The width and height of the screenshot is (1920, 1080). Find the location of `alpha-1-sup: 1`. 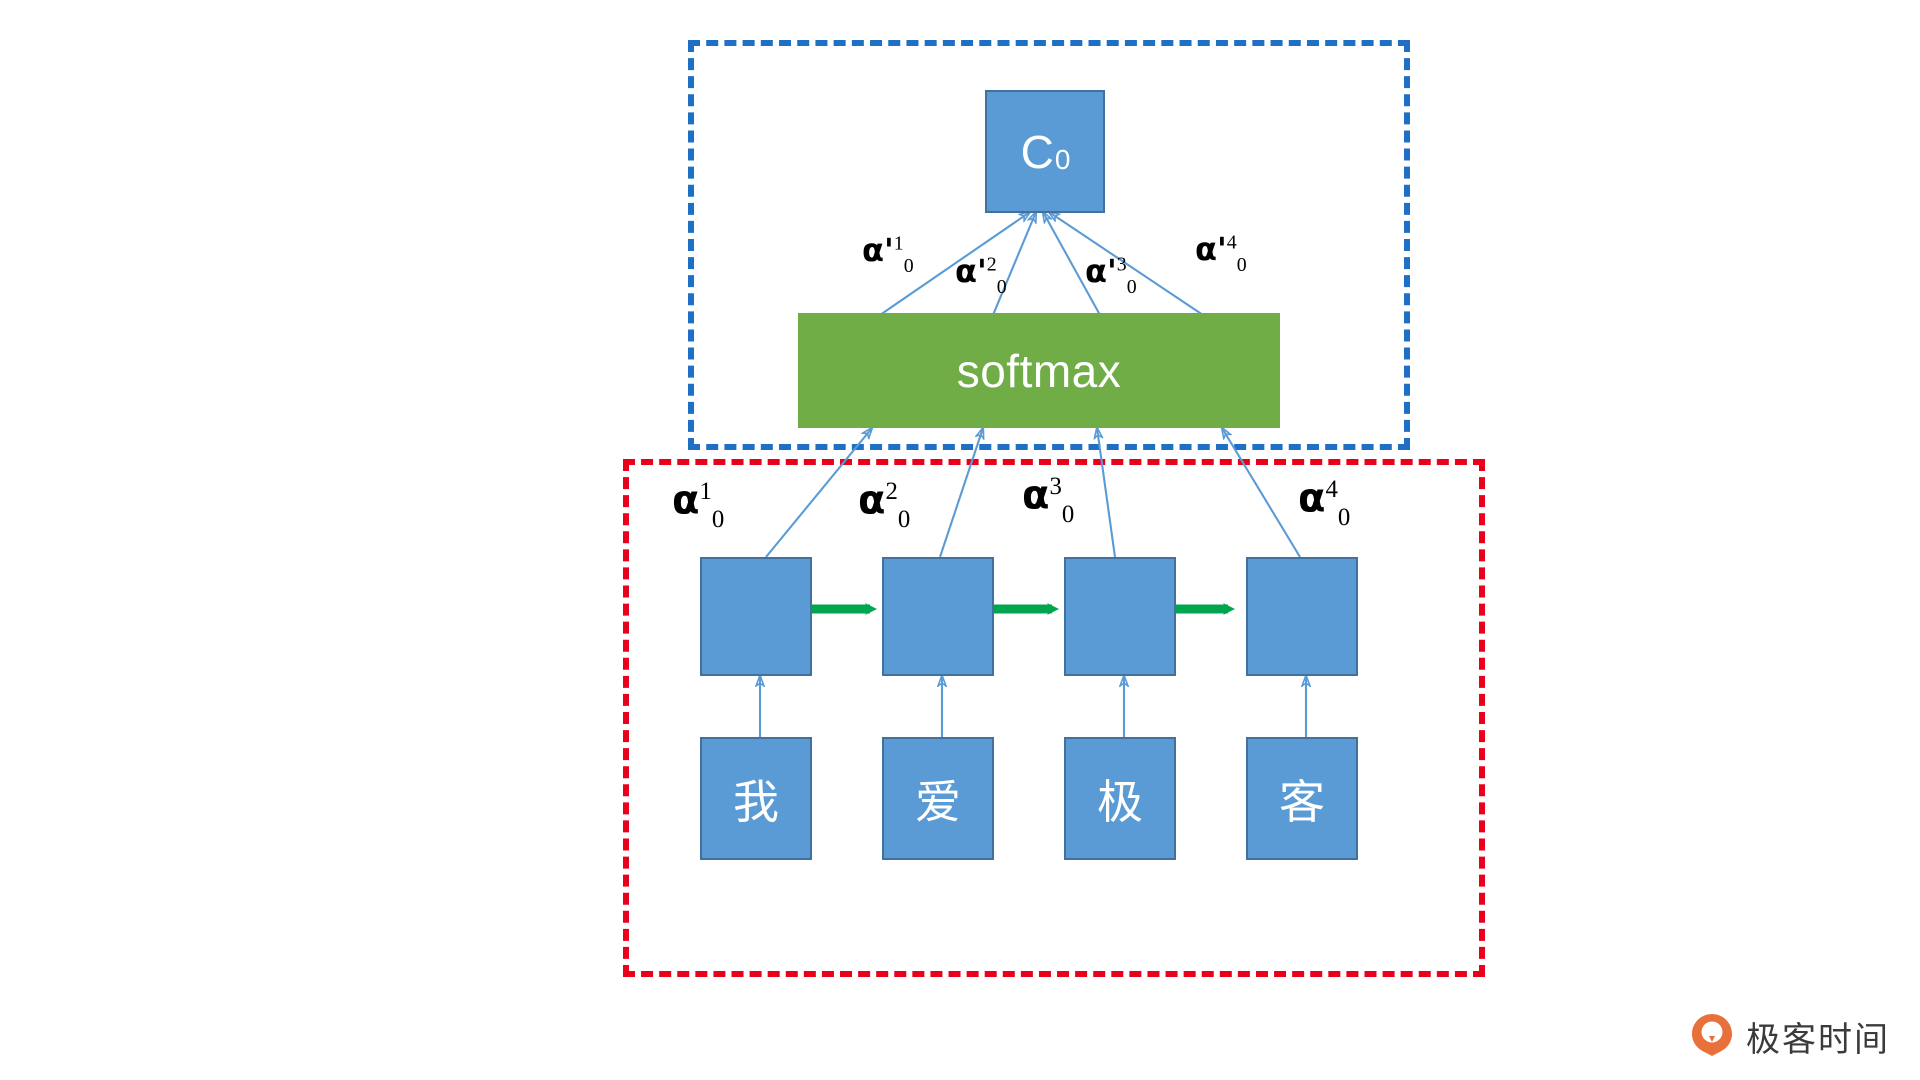

alpha-1-sup: 1 is located at coordinates (705, 491).